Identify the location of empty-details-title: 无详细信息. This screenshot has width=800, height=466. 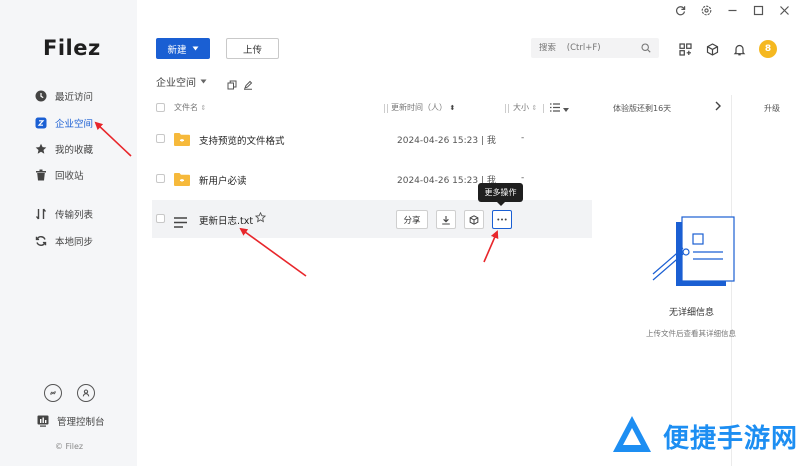
(692, 313).